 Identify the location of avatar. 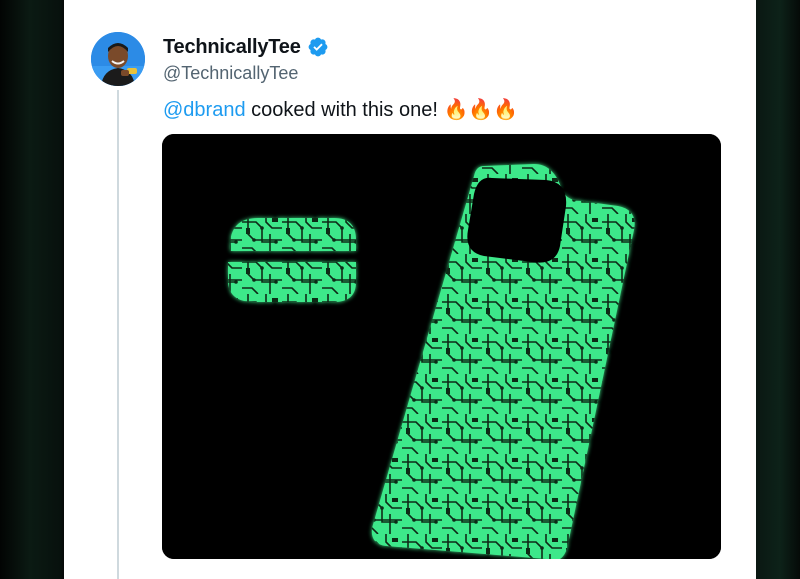
(118, 59).